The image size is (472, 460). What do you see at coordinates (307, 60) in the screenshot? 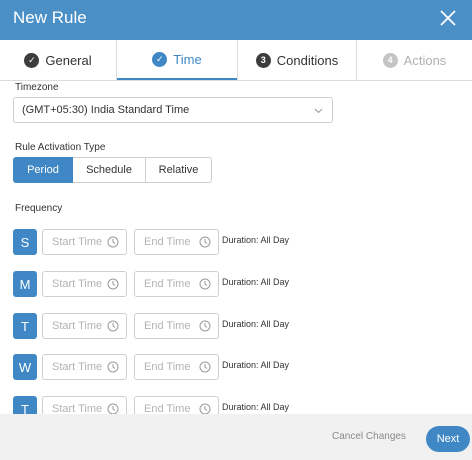
I see `tab-label: Conditions` at bounding box center [307, 60].